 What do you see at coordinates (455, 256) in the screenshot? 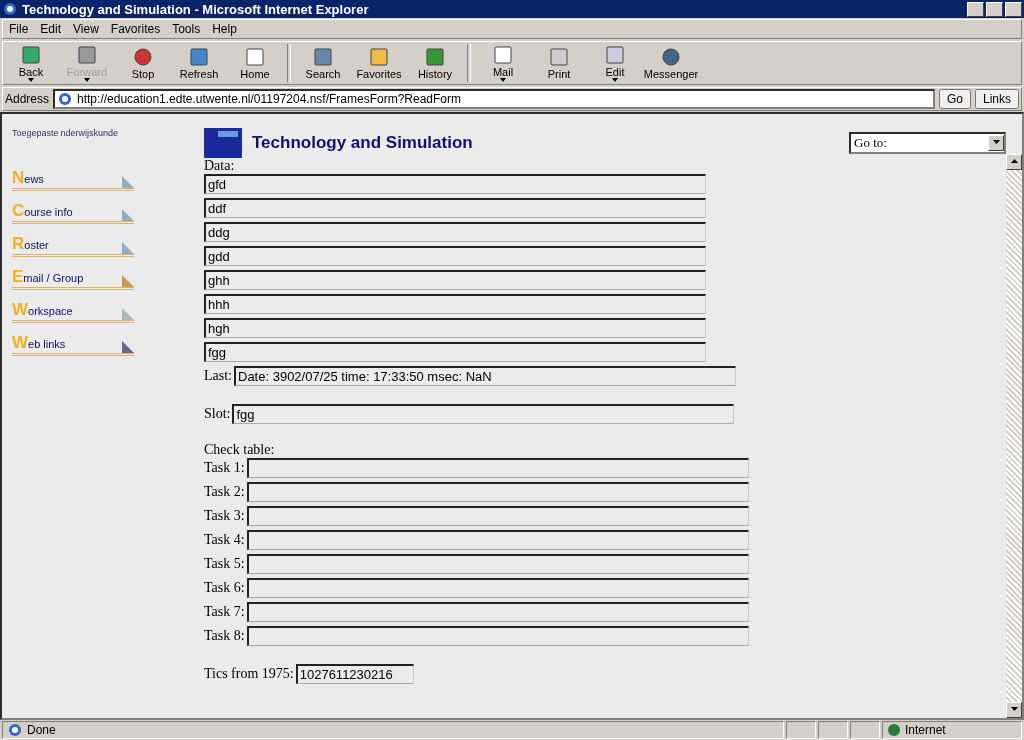
I see `input-field: gdd` at bounding box center [455, 256].